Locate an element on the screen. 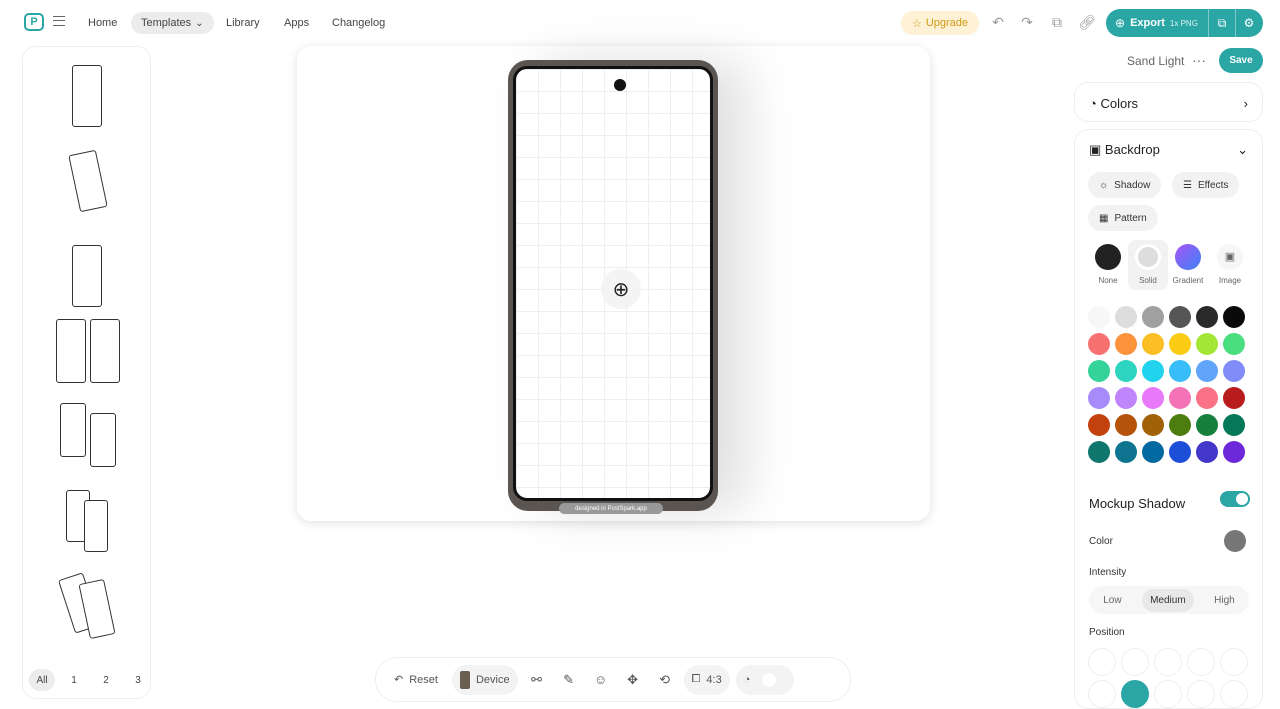 Image resolution: width=1280 pixels, height=709 pixels. device-button: Device is located at coordinates (484, 679).